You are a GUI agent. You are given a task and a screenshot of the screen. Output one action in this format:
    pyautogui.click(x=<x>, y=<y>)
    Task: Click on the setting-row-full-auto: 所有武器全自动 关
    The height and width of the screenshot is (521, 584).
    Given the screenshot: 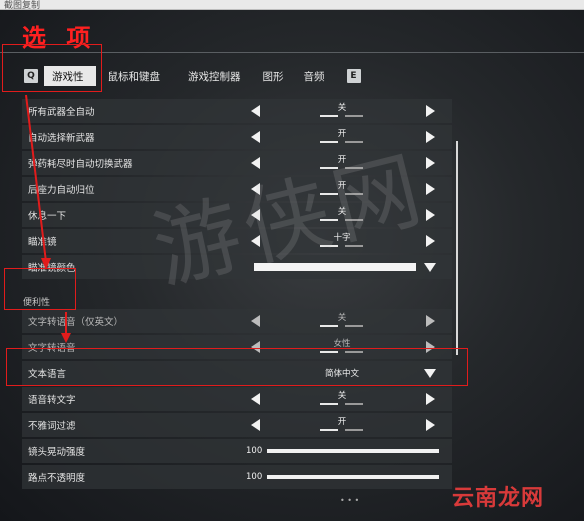 What is the action you would take?
    pyautogui.click(x=237, y=111)
    